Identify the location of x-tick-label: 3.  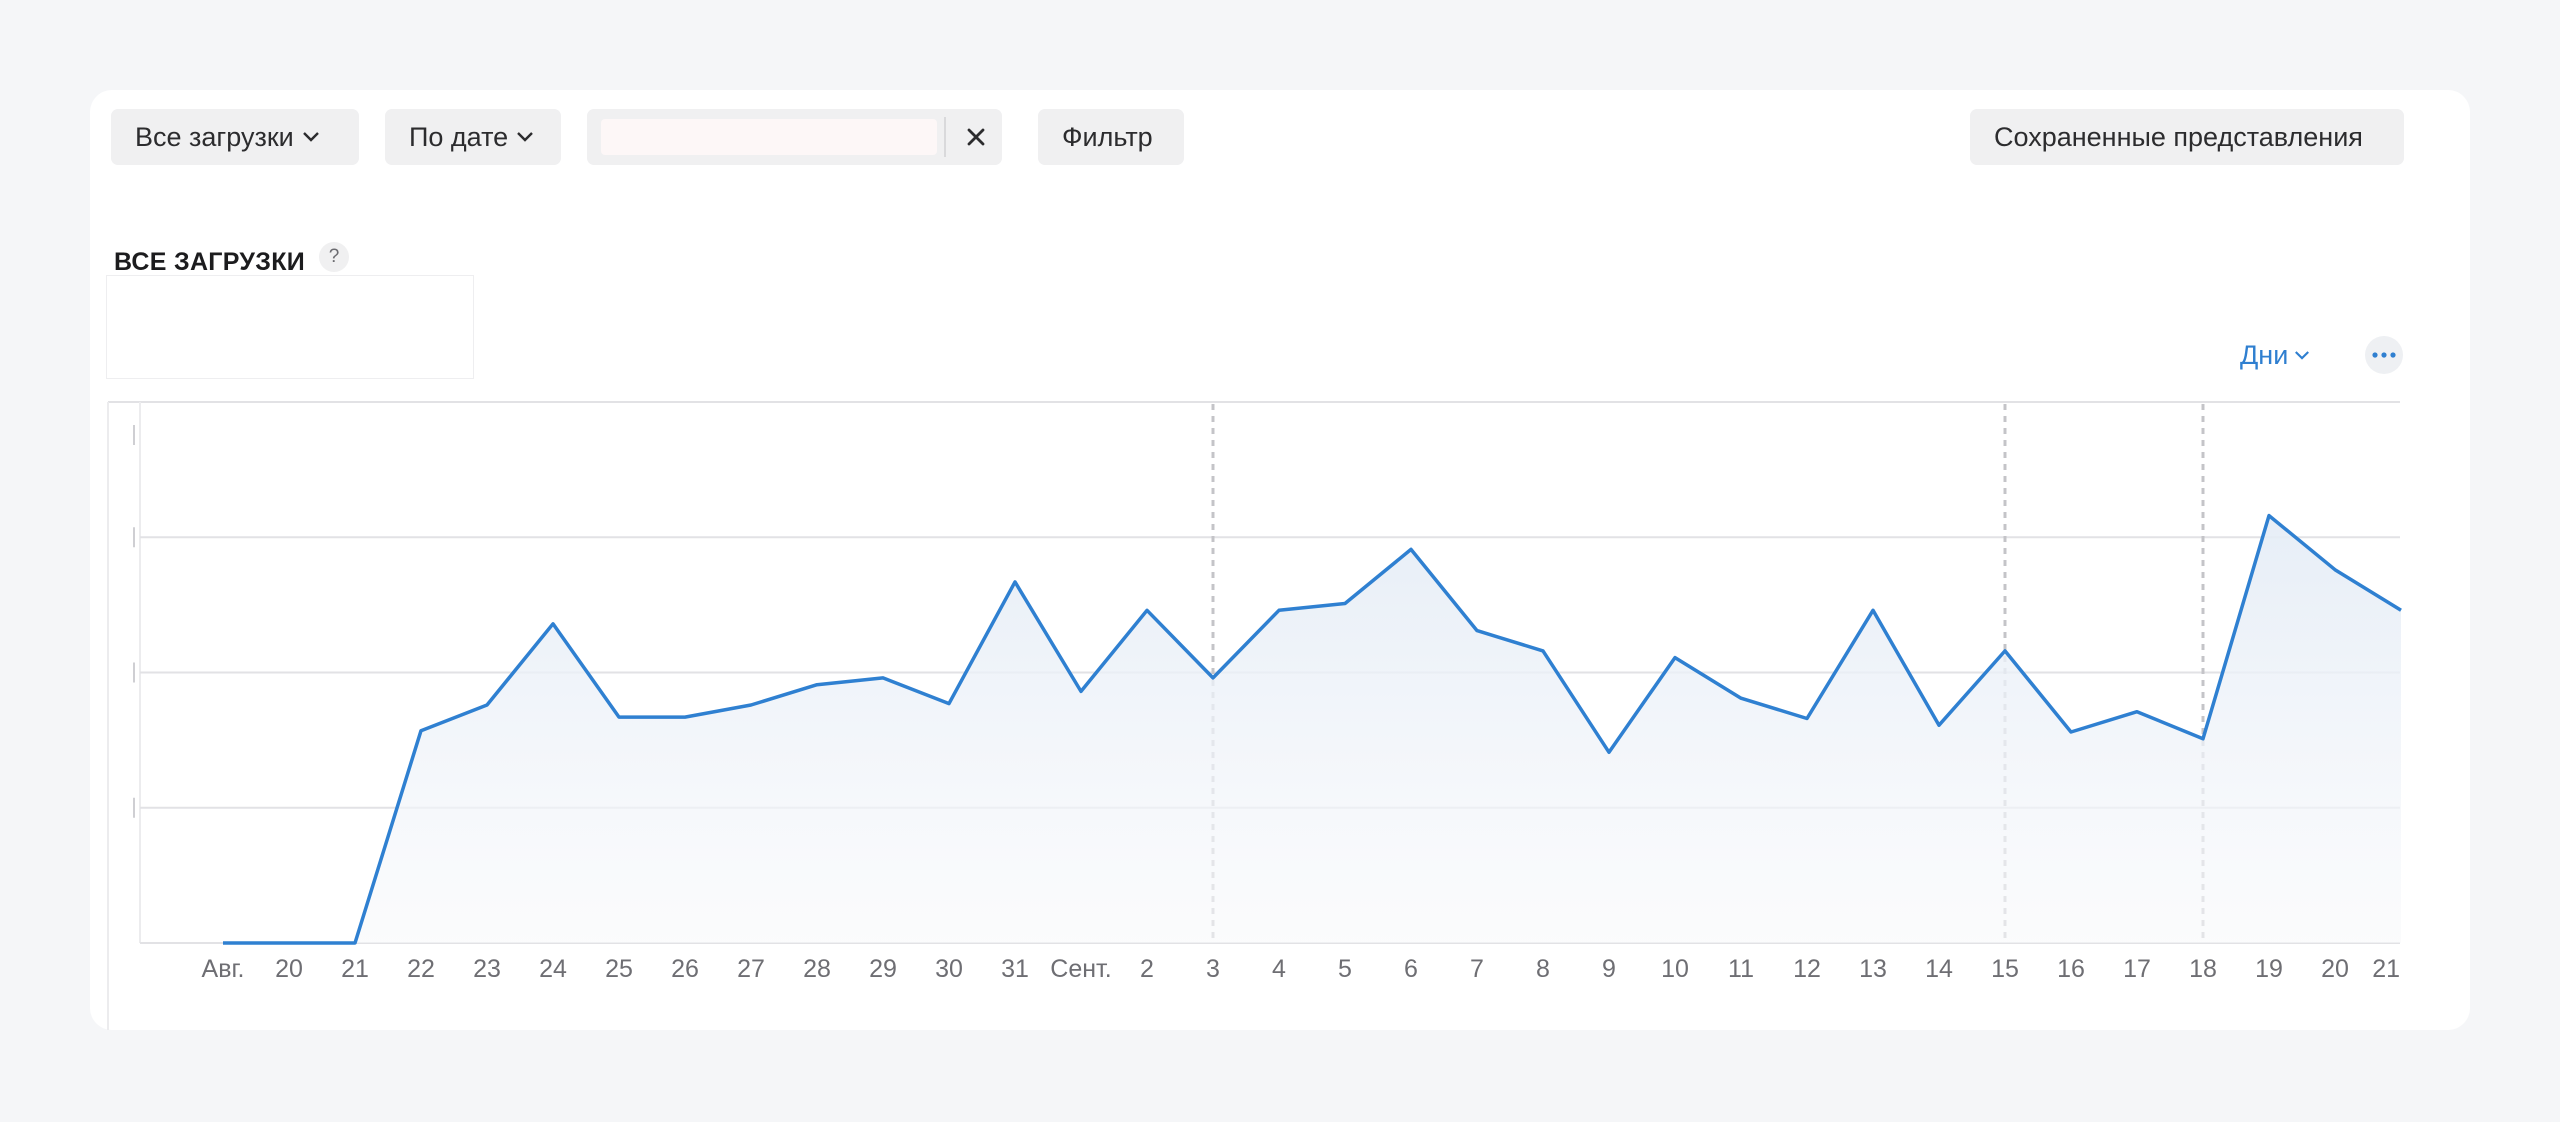
(1213, 969).